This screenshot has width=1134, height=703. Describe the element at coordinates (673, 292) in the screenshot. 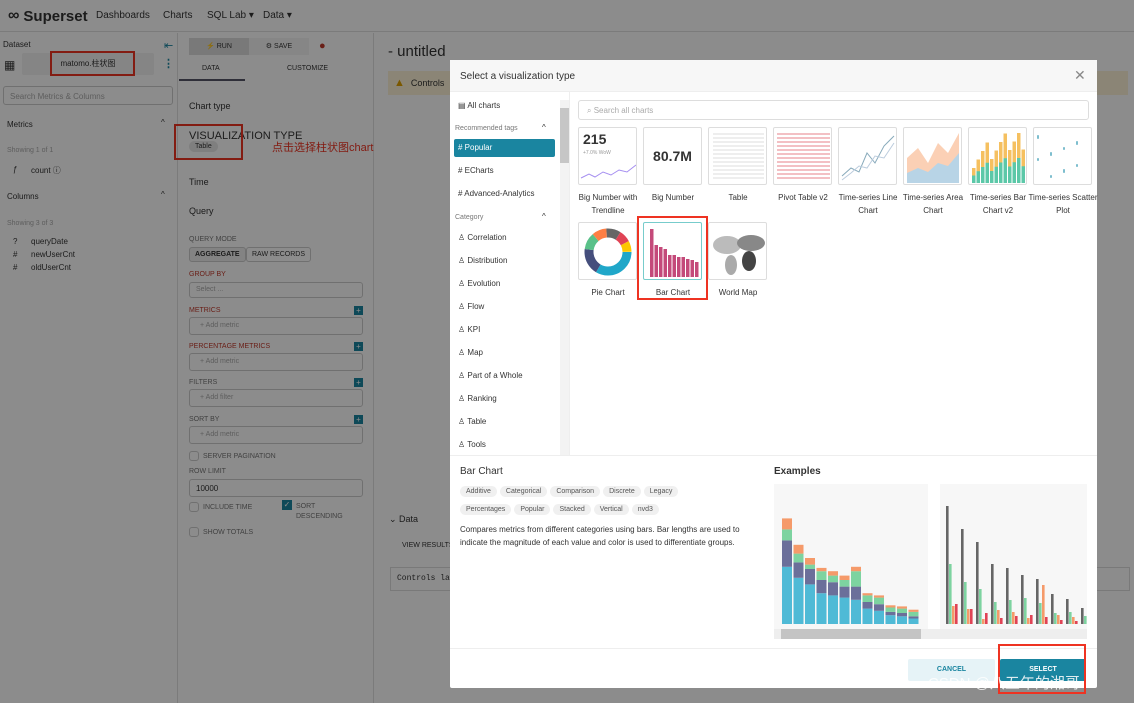

I see `chart-label: Bar Chart` at that location.